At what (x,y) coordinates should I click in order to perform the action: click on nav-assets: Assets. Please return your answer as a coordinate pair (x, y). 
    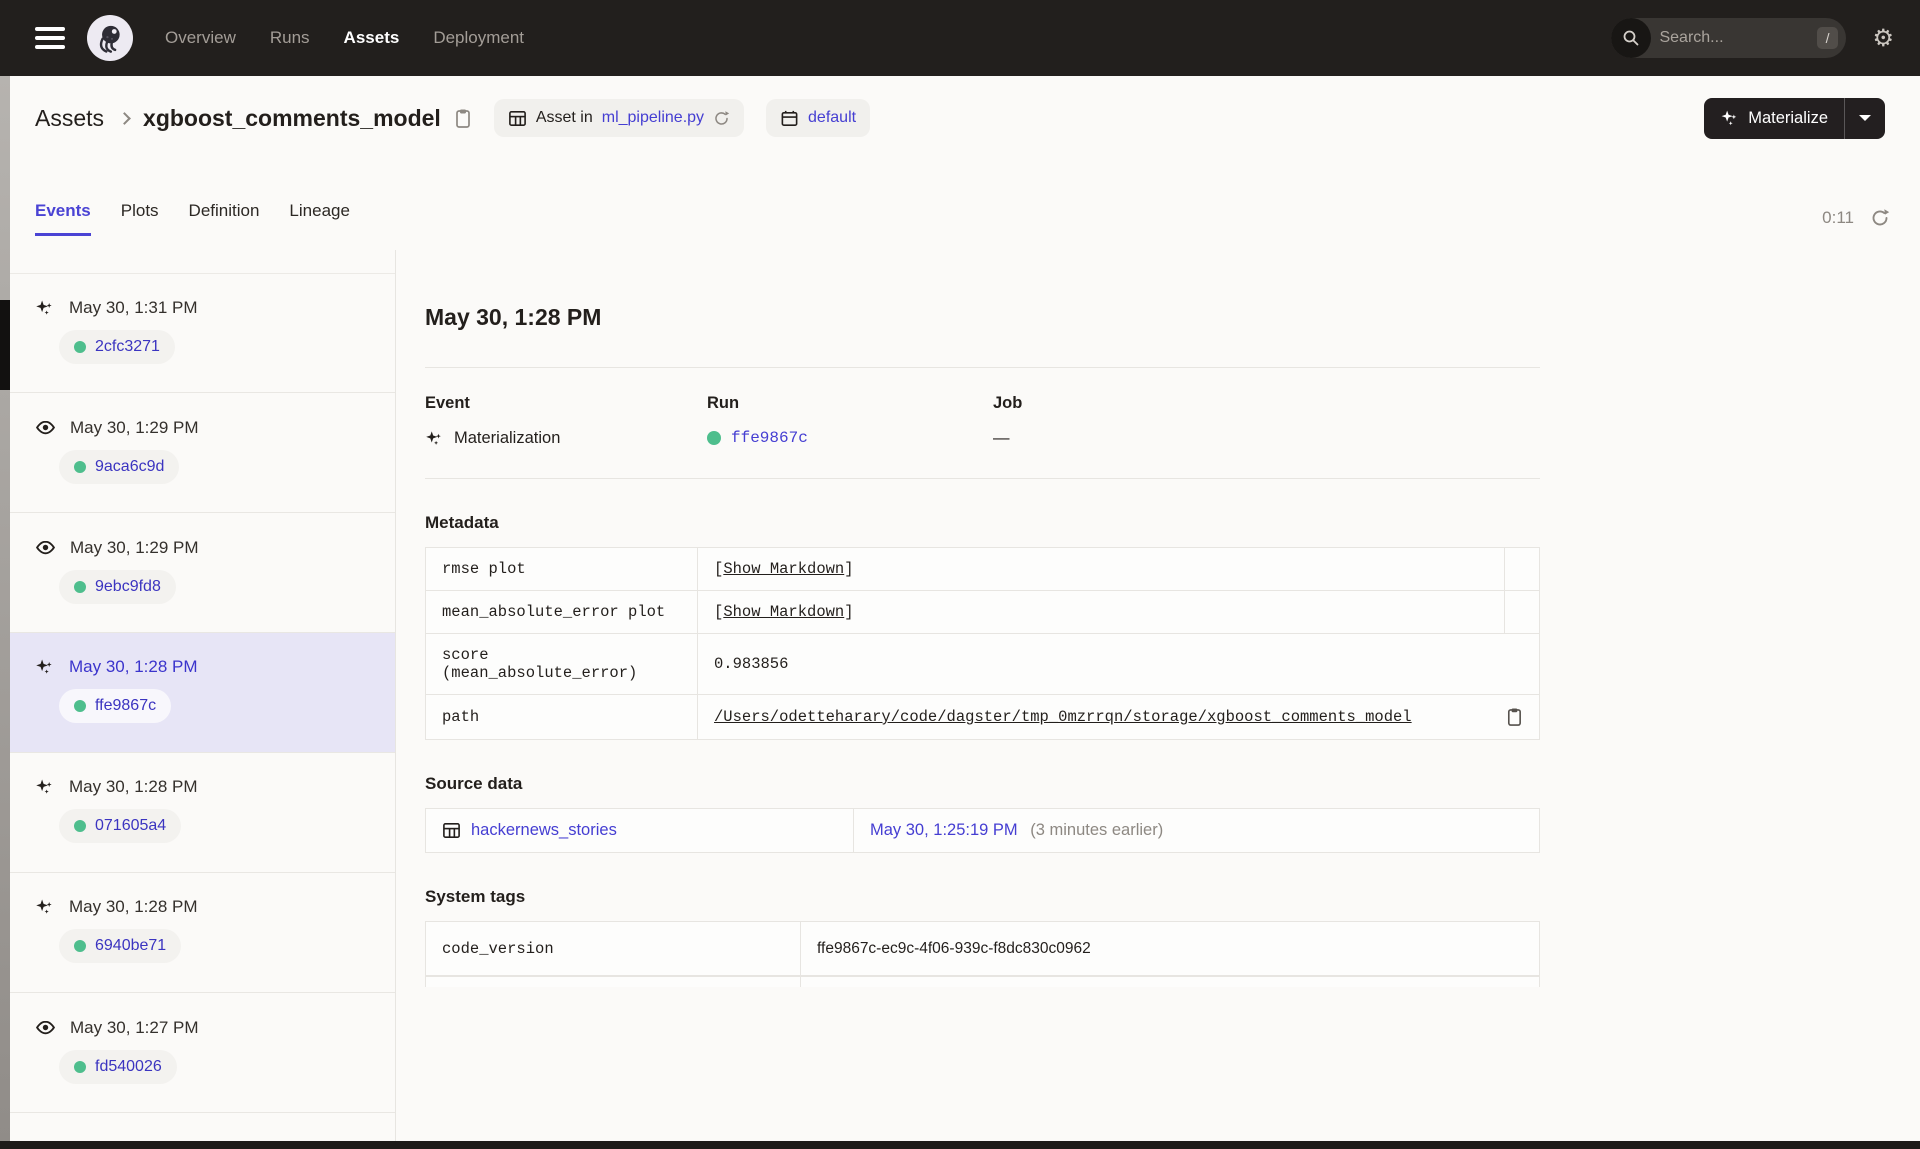
    Looking at the image, I should click on (372, 38).